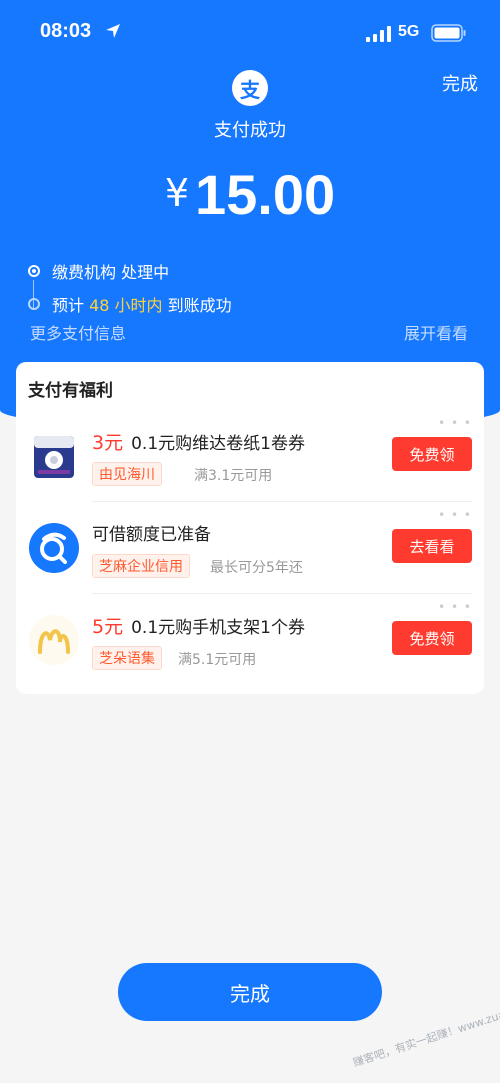 The image size is (500, 1083). What do you see at coordinates (141, 566) in the screenshot?
I see `offer-merchant-tag: 芝麻企业信用` at bounding box center [141, 566].